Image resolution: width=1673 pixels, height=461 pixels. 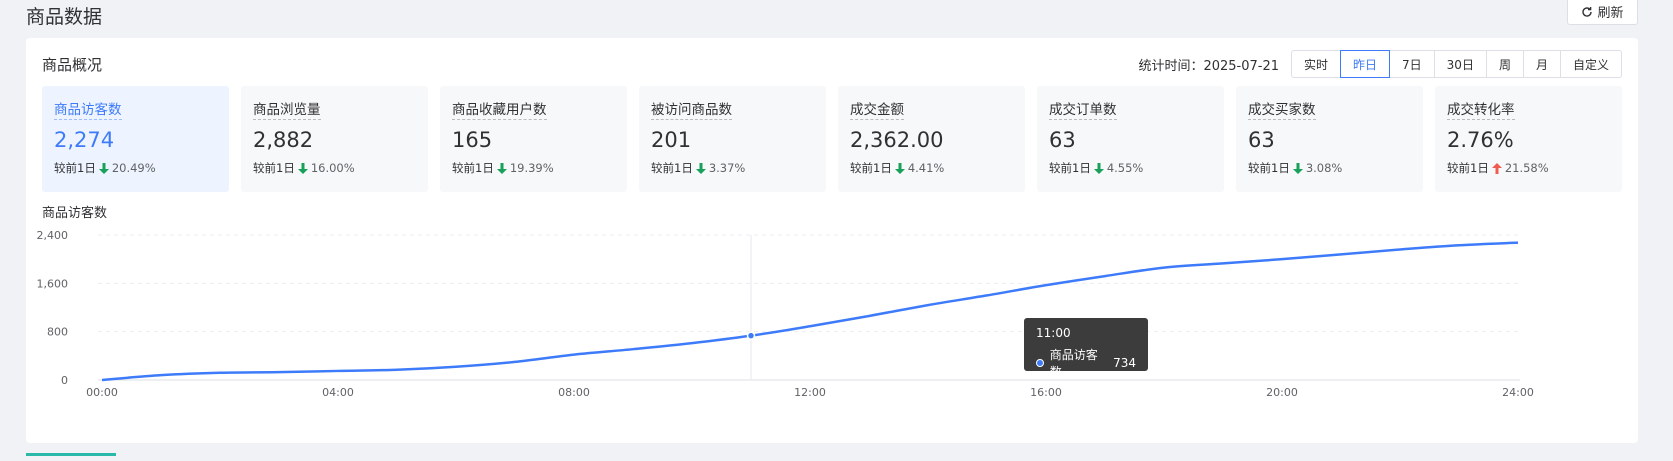 What do you see at coordinates (472, 140) in the screenshot?
I see `metric-value: 165` at bounding box center [472, 140].